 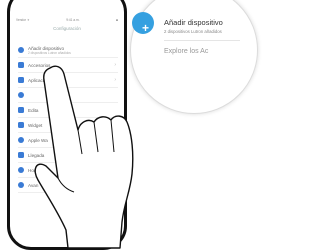 I want to click on arrow-icon, so click(x=21, y=155).